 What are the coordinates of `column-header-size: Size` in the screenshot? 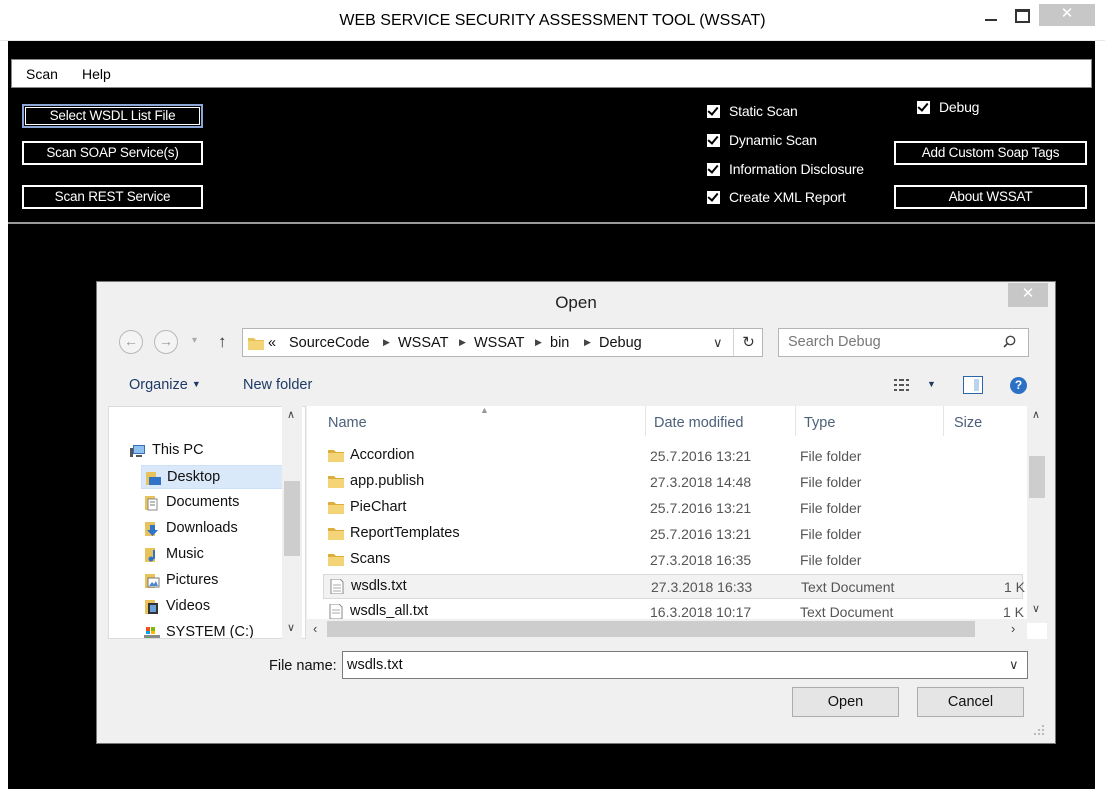 It's located at (968, 423).